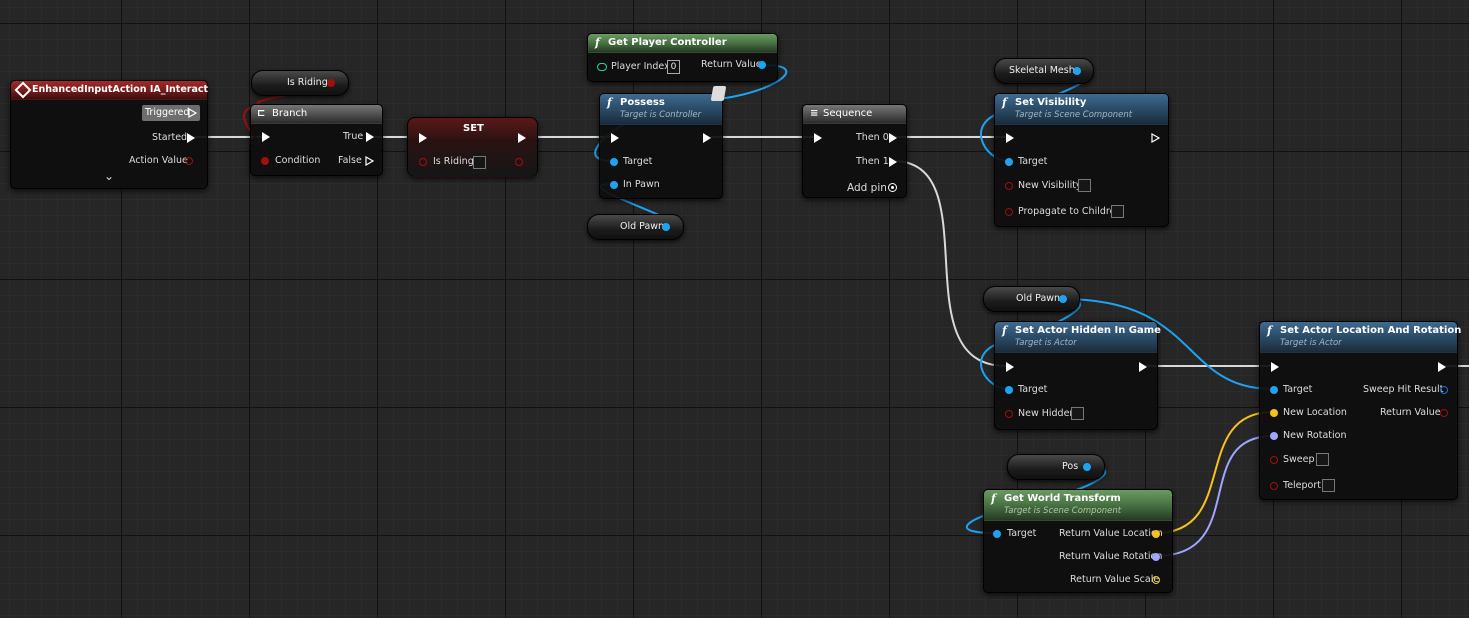 The height and width of the screenshot is (618, 1469). I want to click on rv-location-label: Return Value Location, so click(1111, 533).